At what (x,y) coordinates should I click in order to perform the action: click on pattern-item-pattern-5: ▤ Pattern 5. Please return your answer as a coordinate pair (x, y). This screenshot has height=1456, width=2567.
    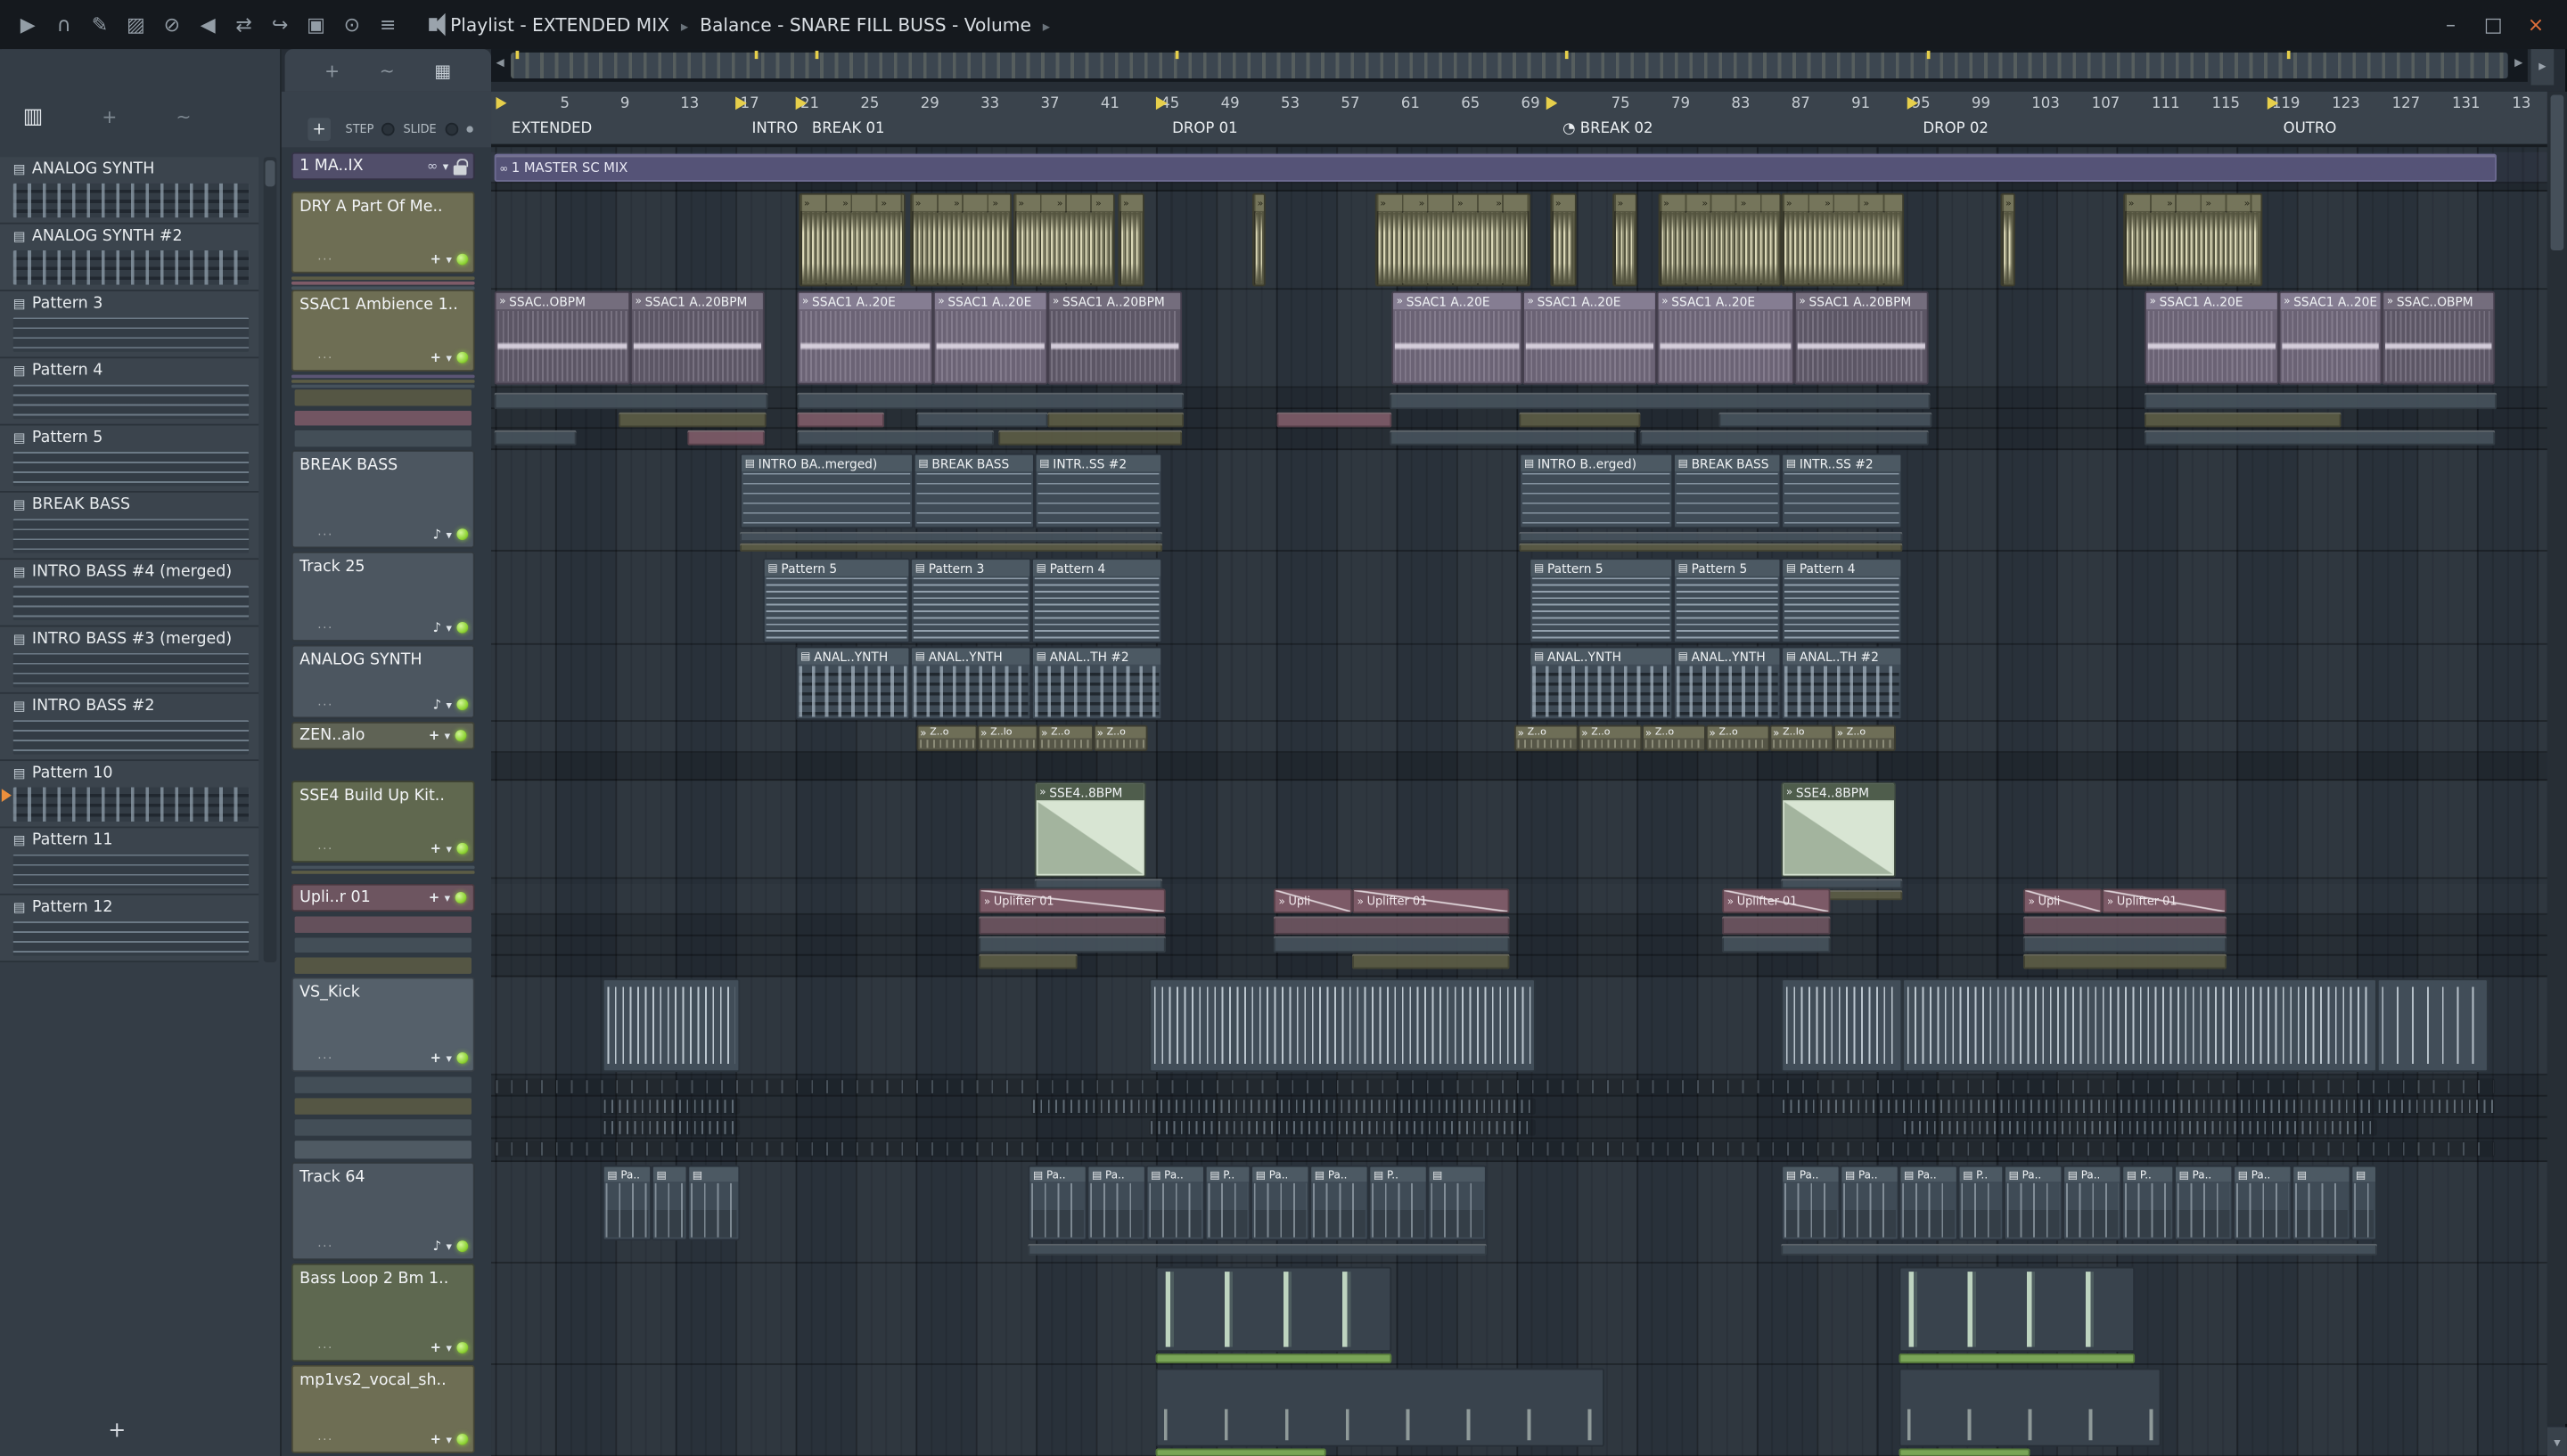
    Looking at the image, I should click on (129, 459).